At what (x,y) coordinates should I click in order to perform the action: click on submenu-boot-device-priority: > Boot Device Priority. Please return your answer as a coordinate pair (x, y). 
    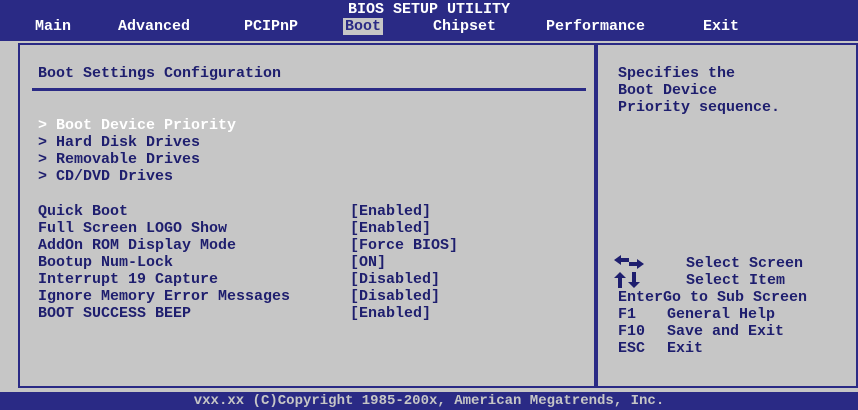
    Looking at the image, I should click on (137, 125).